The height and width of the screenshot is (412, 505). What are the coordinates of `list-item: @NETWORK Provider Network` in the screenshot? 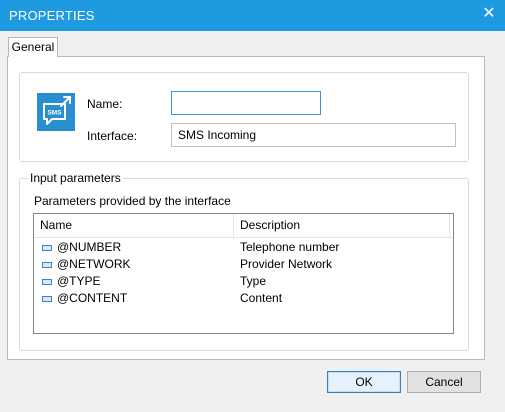 It's located at (243, 264).